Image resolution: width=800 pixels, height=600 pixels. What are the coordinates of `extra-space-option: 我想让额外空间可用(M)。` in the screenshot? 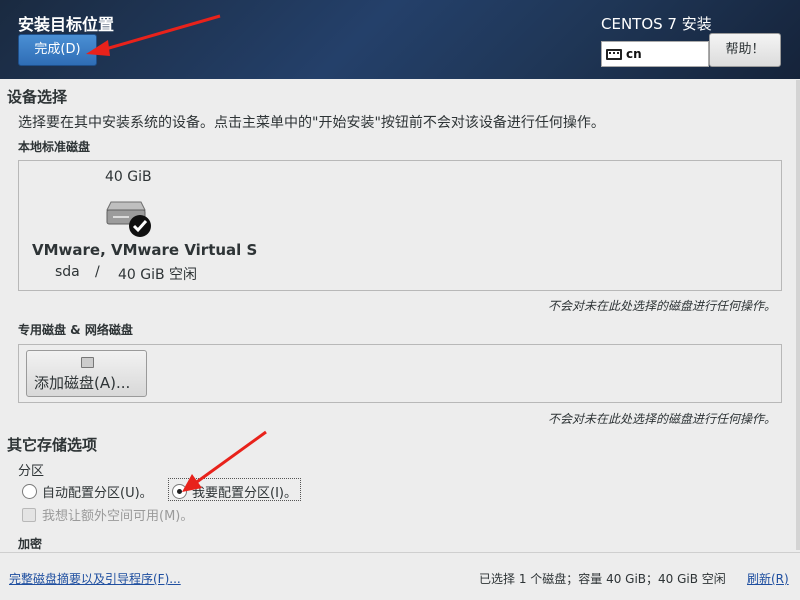 It's located at (107, 514).